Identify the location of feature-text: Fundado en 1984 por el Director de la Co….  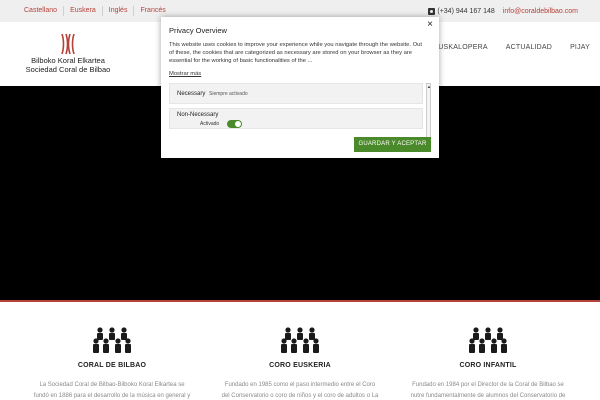
(488, 390).